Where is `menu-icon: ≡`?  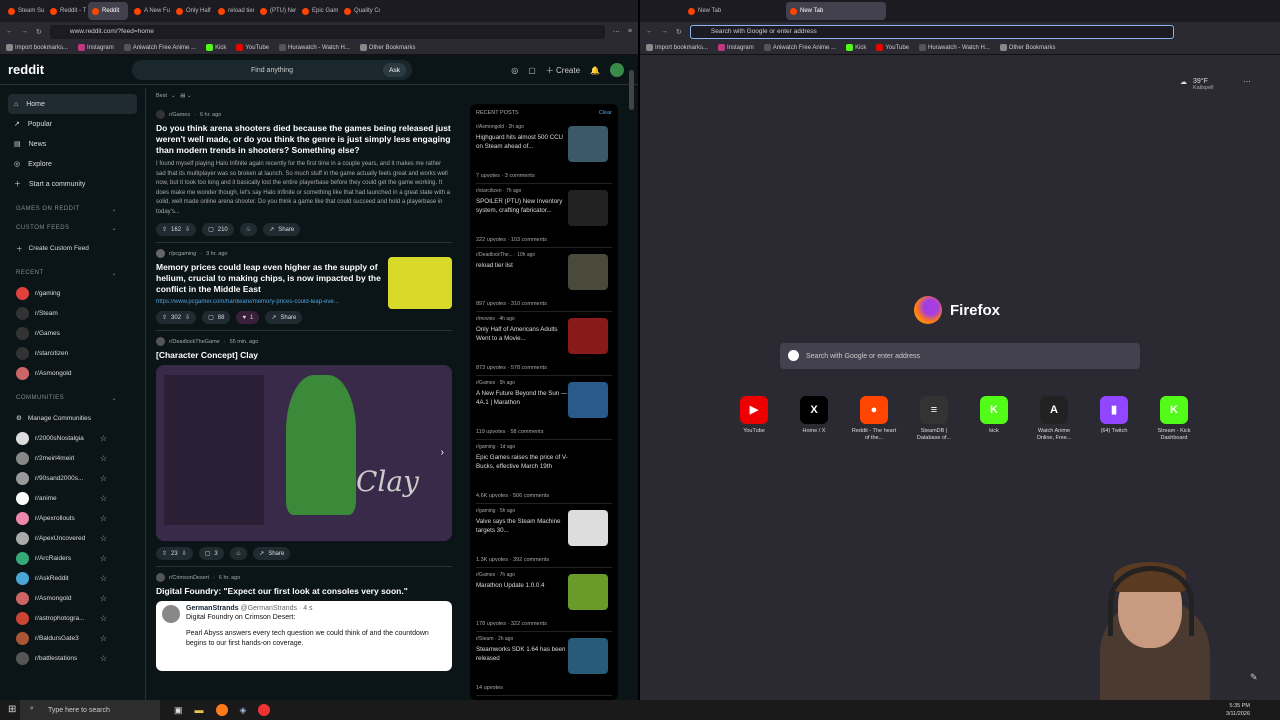
menu-icon: ≡ is located at coordinates (630, 31).